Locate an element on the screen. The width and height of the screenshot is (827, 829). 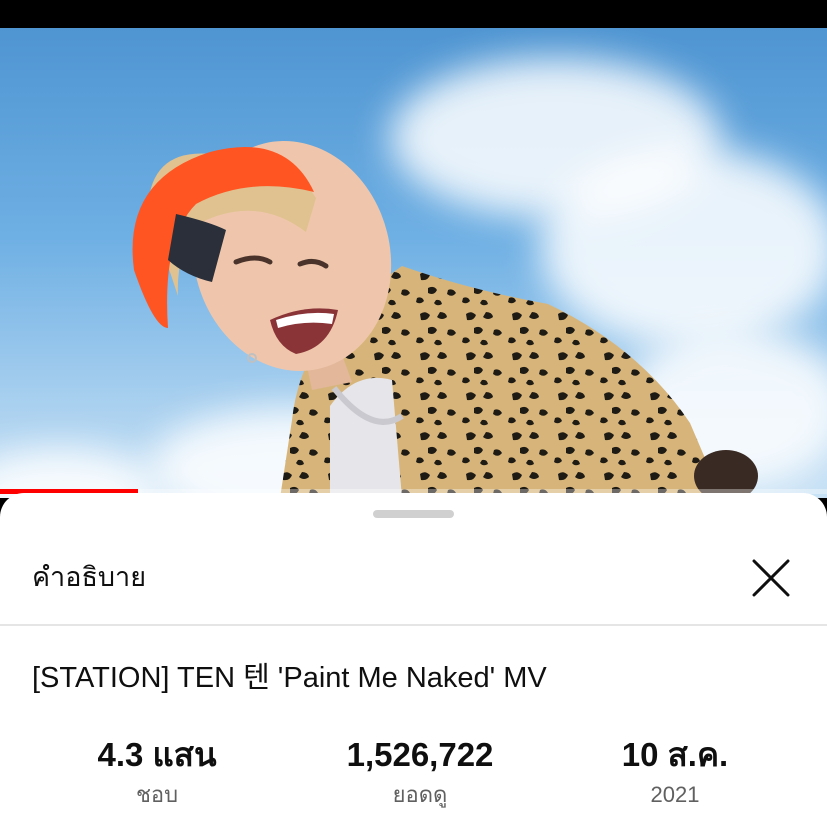
status-bar is located at coordinates (413, 14).